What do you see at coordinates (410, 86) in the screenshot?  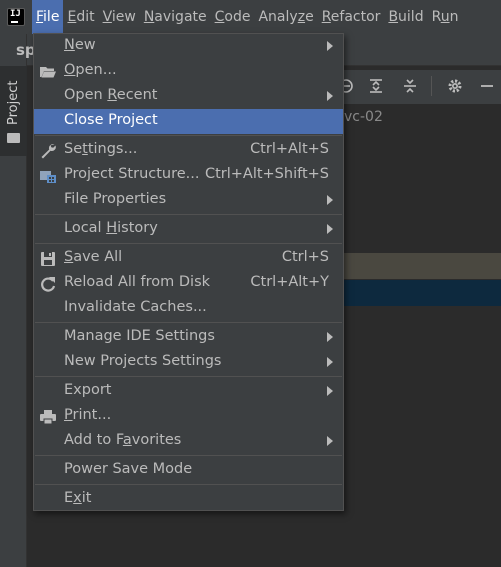 I see `collapse-all-icon` at bounding box center [410, 86].